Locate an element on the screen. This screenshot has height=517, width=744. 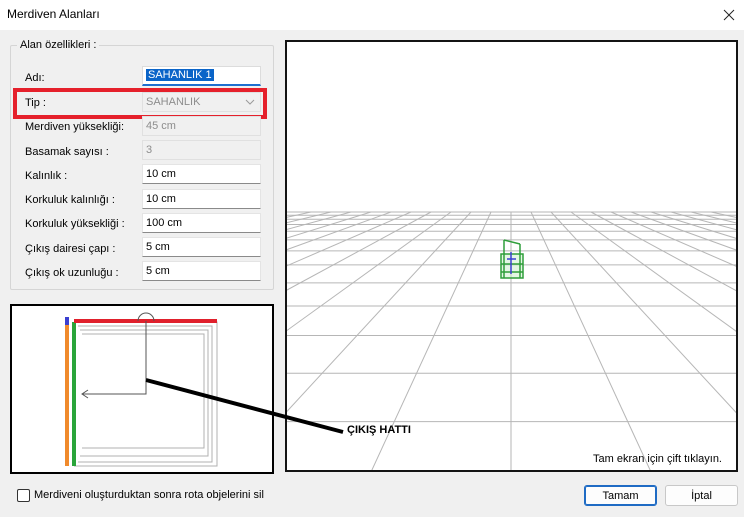
stair-height-label: Merdiven yüksekliği: is located at coordinates (75, 127).